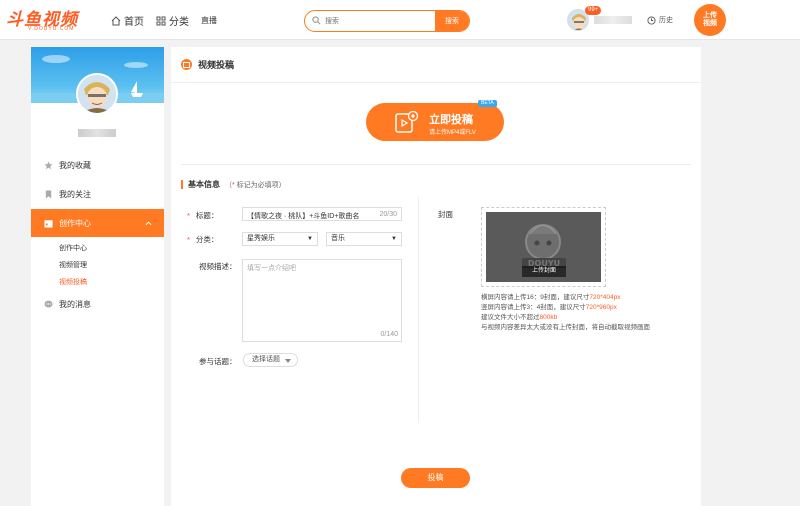  What do you see at coordinates (48, 303) in the screenshot?
I see `chat-icon` at bounding box center [48, 303].